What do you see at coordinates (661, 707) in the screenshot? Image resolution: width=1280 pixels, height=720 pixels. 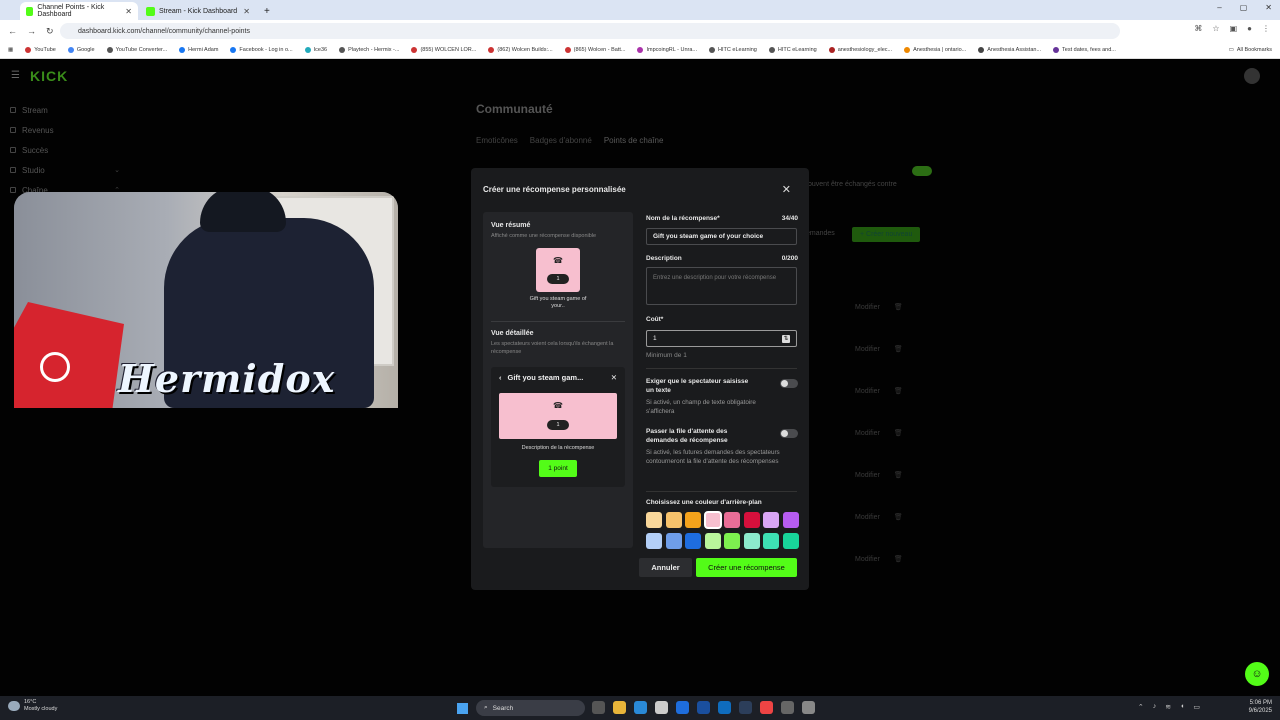 I see `store-icon` at bounding box center [661, 707].